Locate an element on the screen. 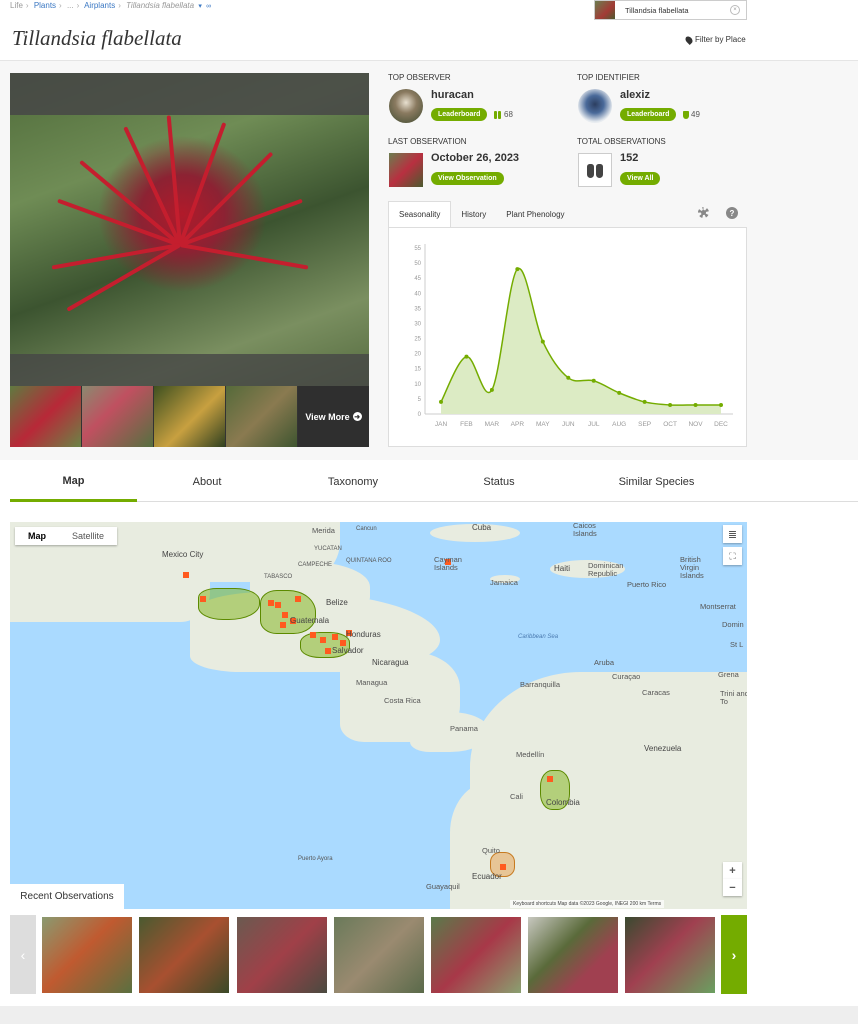  x-circle-icon: × is located at coordinates (735, 10).